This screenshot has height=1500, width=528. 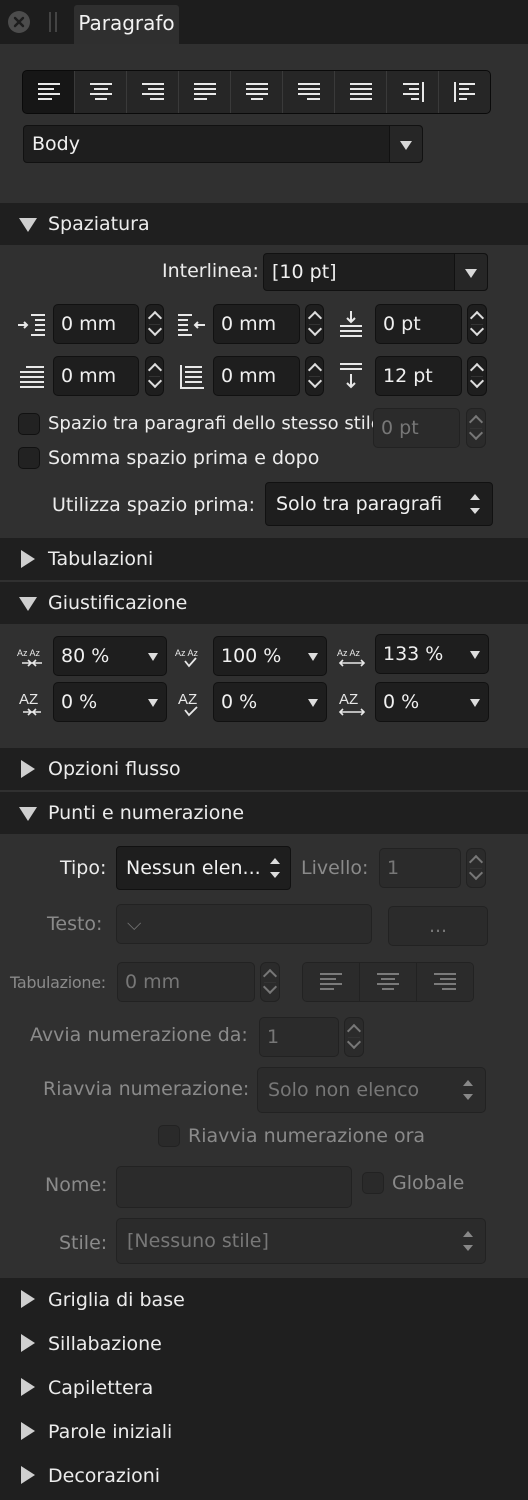 What do you see at coordinates (186, 982) in the screenshot?
I see `tabulazione-field: 0 mm` at bounding box center [186, 982].